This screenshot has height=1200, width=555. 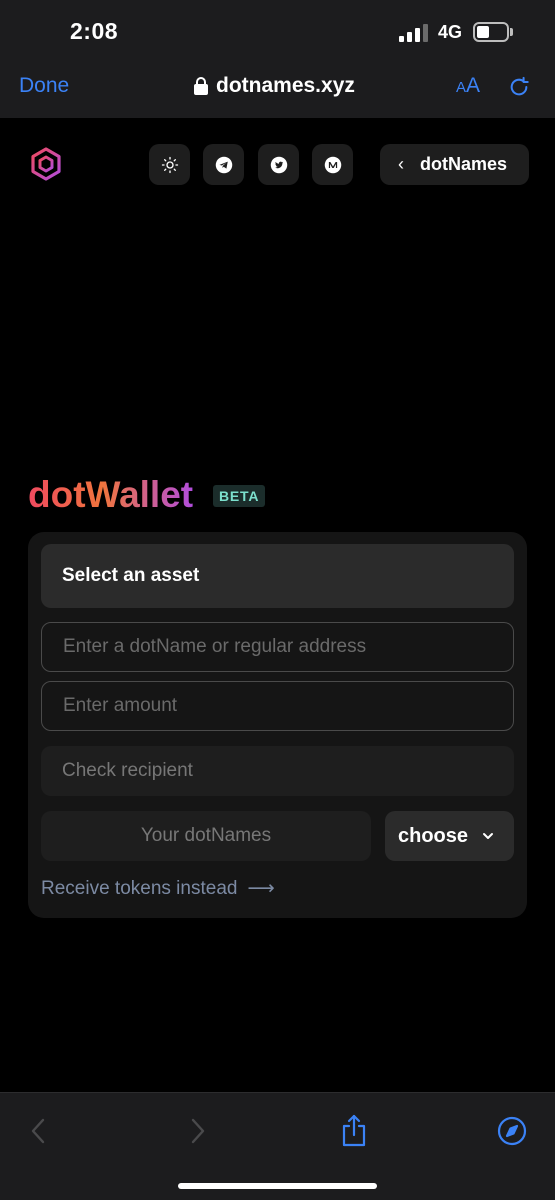 I want to click on share-button, so click(x=354, y=1131).